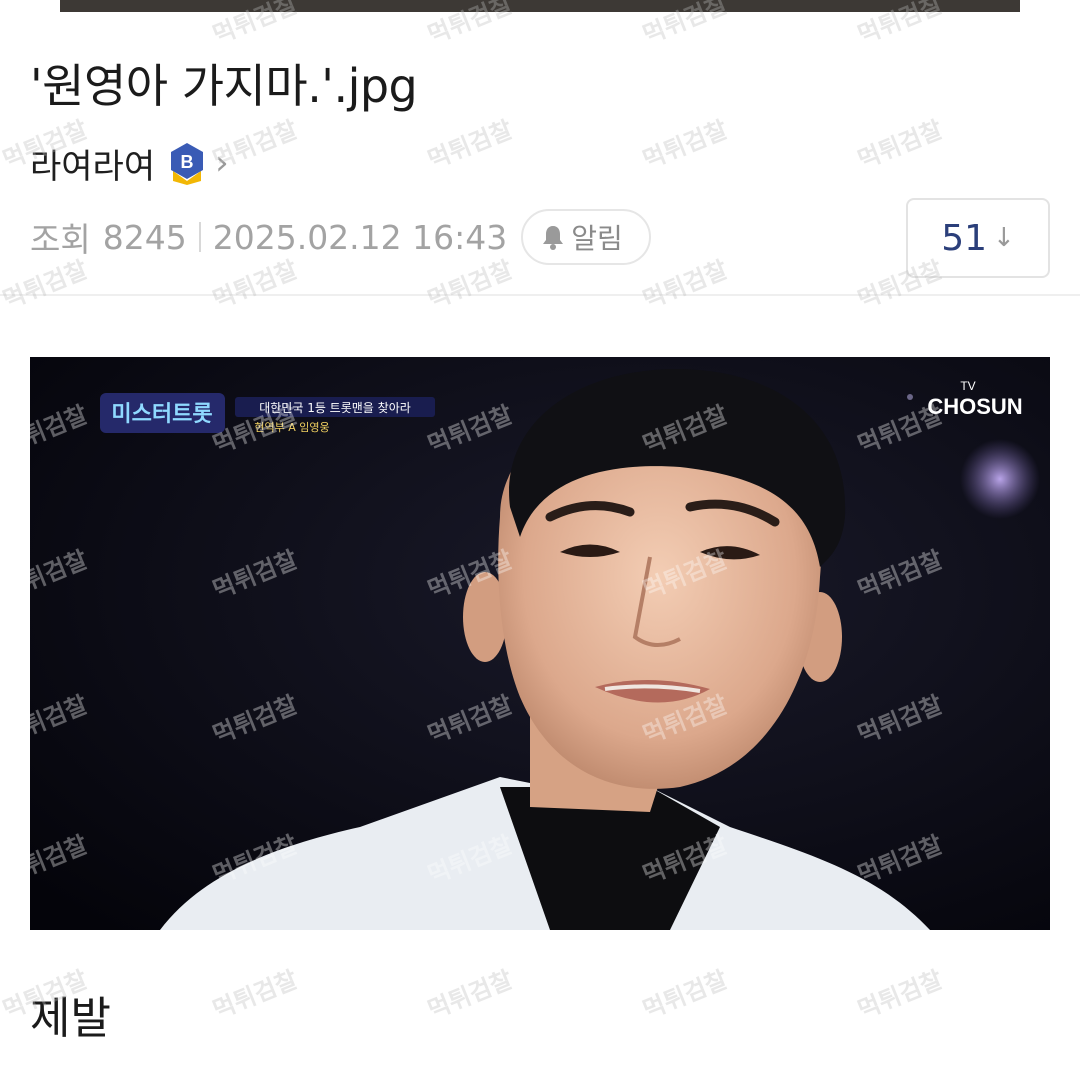 This screenshot has width=1080, height=1080. What do you see at coordinates (224, 86) in the screenshot?
I see `post-title: '원영아 가지마.'.jpg` at bounding box center [224, 86].